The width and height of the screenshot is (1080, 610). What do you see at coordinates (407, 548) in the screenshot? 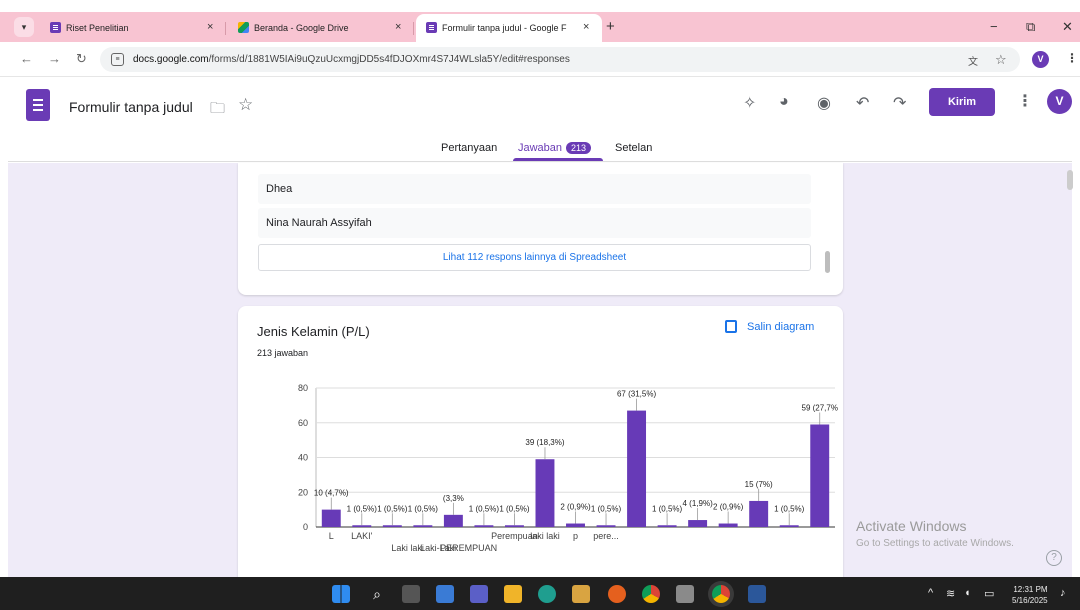
I see `x-tick-label: Laki laki` at bounding box center [407, 548].